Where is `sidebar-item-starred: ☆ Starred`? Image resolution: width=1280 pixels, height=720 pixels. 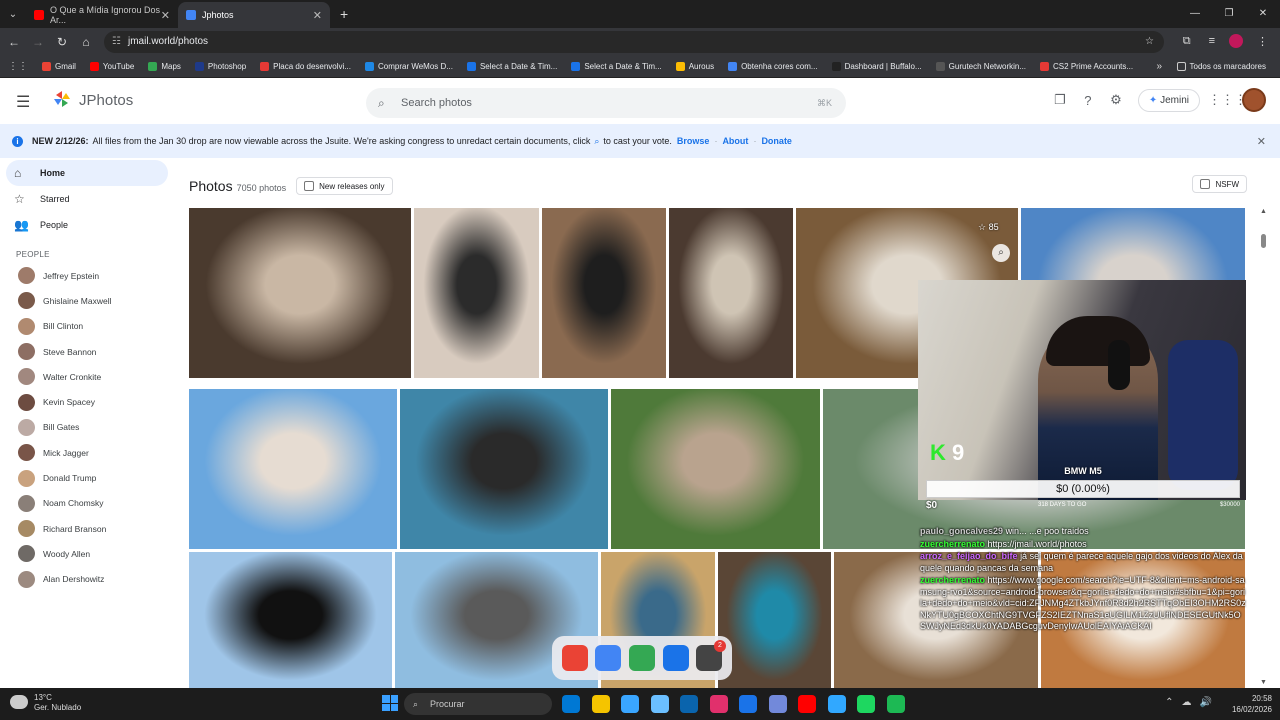
sidebar-item-starred: ☆ Starred is located at coordinates (84, 199).